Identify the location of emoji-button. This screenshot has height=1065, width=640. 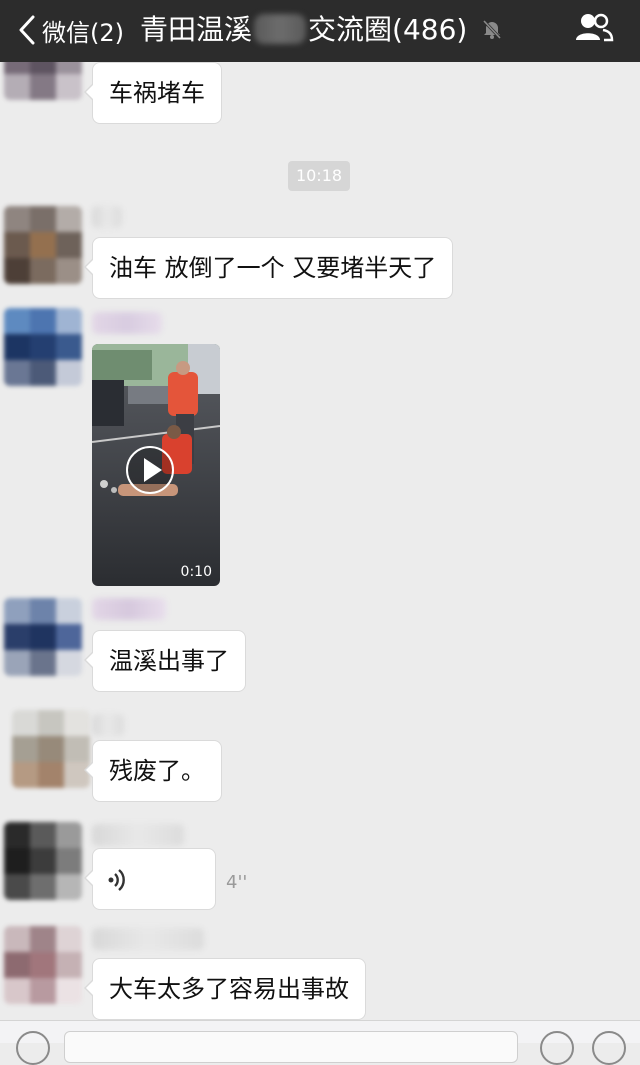
(557, 1048).